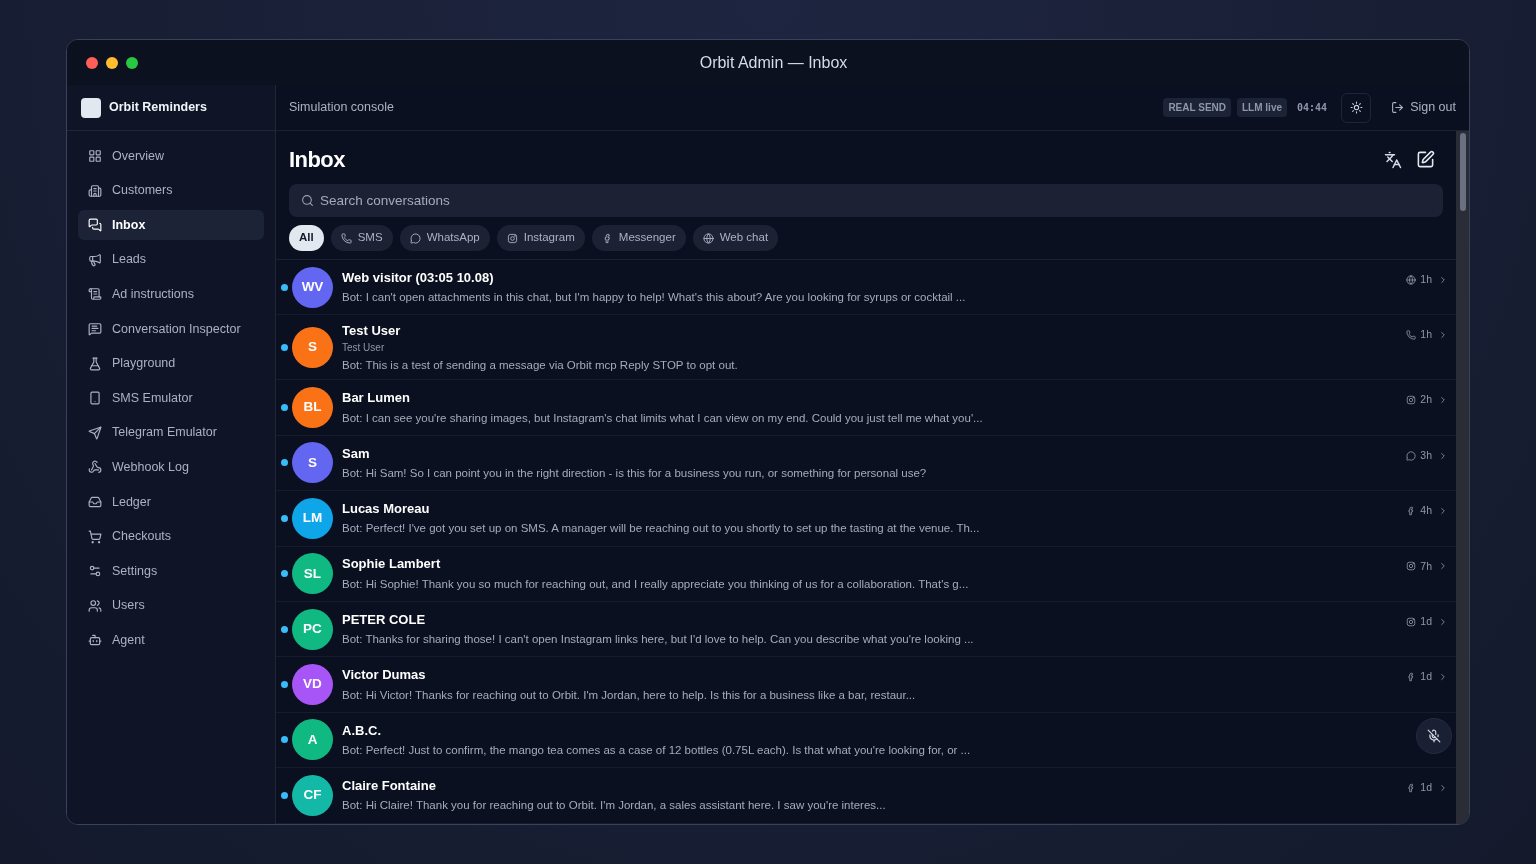 This screenshot has height=864, width=1536. What do you see at coordinates (171, 605) in the screenshot?
I see `sidebar-item: Users` at bounding box center [171, 605].